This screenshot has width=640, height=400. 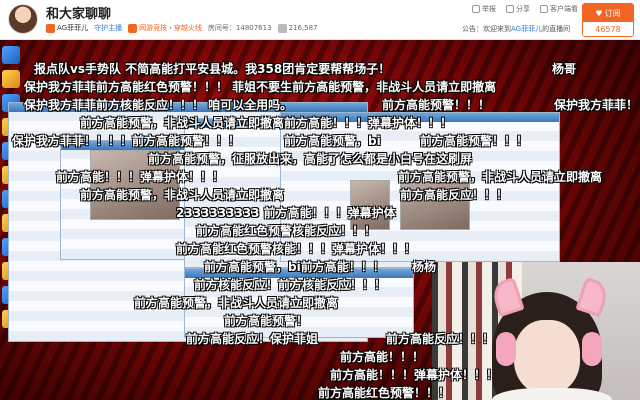 What do you see at coordinates (23, 19) in the screenshot?
I see `anchor-avatar` at bounding box center [23, 19].